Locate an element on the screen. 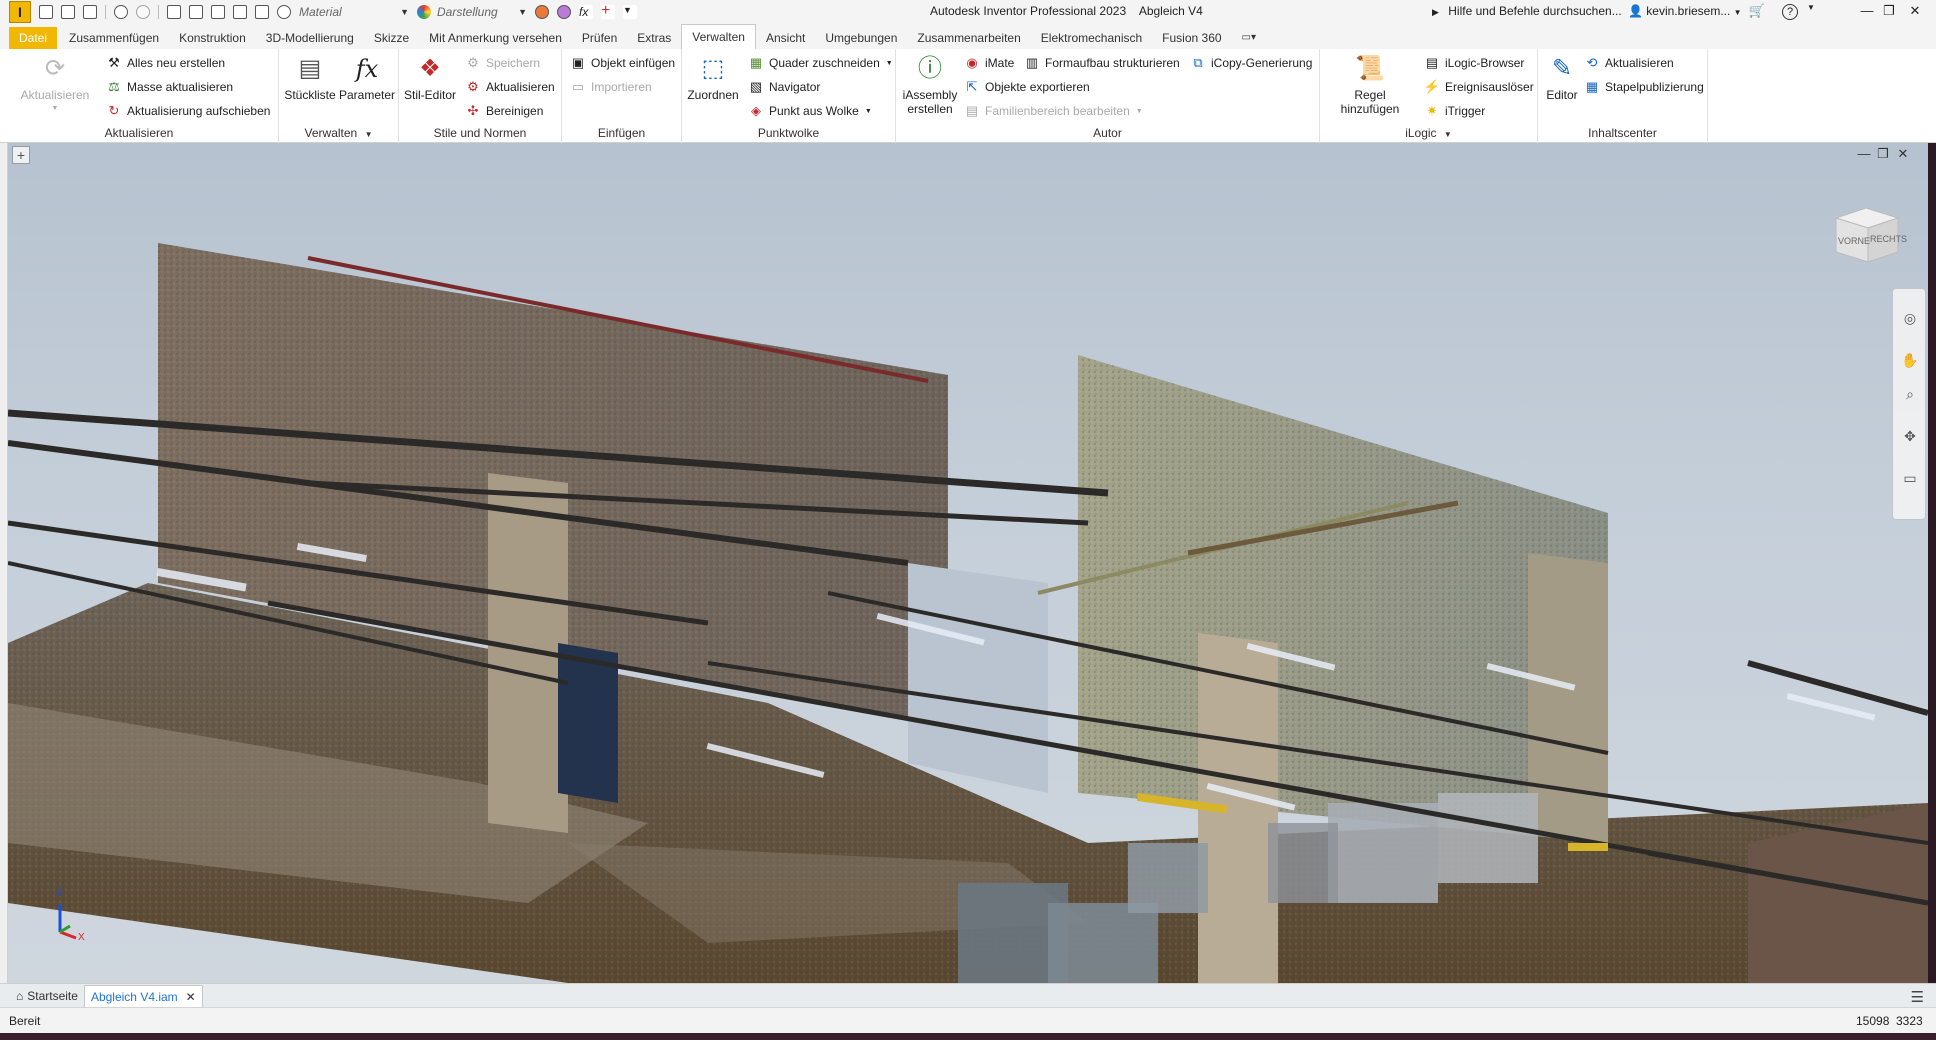 The width and height of the screenshot is (1936, 1040). fx-icon: fx is located at coordinates (586, 12).